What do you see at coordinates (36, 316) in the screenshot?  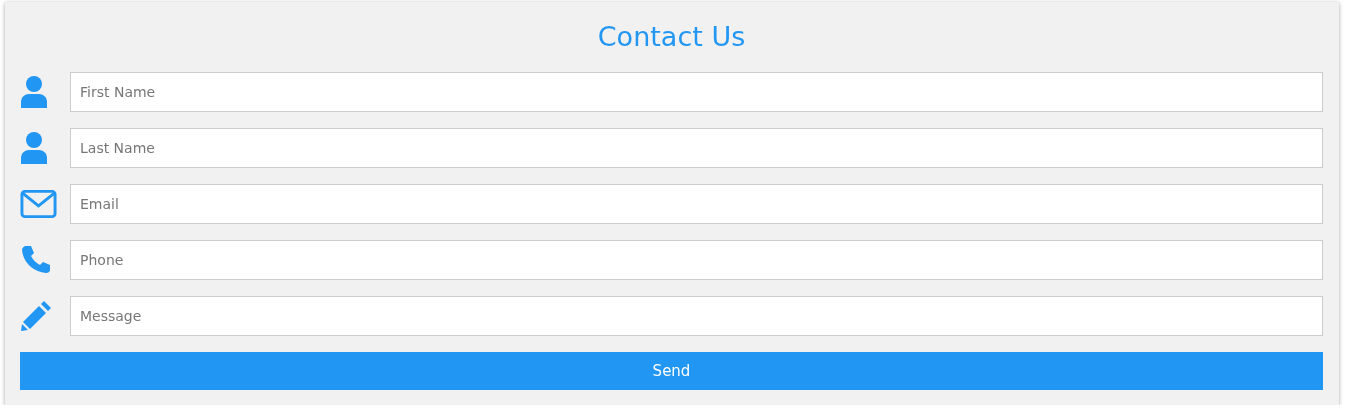 I see `pencil-icon` at bounding box center [36, 316].